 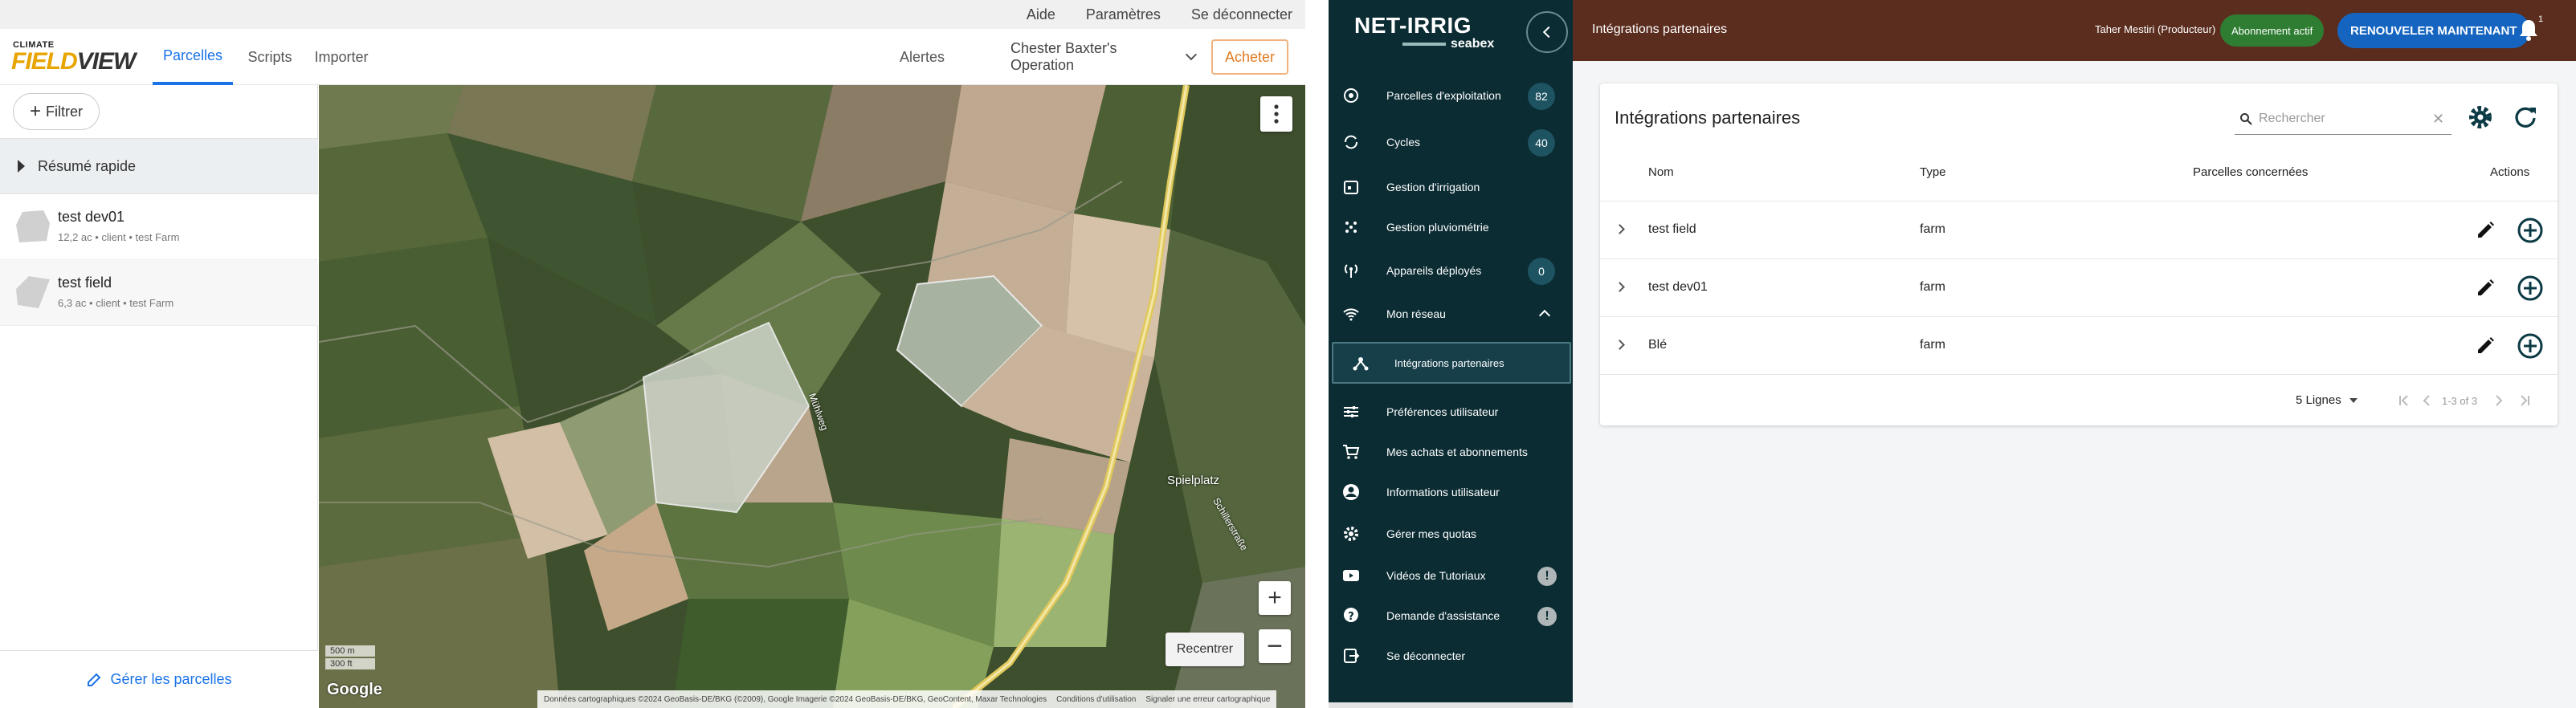 What do you see at coordinates (1063, 57) in the screenshot?
I see `operation-name: Chester Baxter's Operation` at bounding box center [1063, 57].